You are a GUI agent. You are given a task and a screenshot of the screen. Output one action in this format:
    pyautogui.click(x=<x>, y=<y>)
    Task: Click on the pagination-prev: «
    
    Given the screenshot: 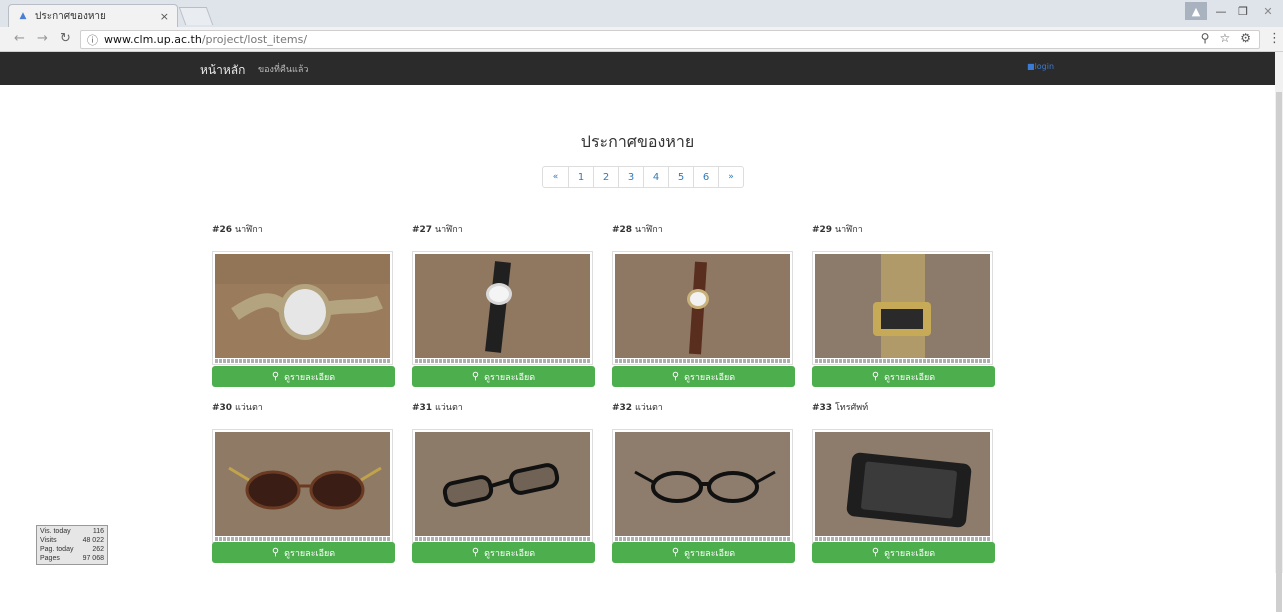 What is the action you would take?
    pyautogui.click(x=555, y=177)
    